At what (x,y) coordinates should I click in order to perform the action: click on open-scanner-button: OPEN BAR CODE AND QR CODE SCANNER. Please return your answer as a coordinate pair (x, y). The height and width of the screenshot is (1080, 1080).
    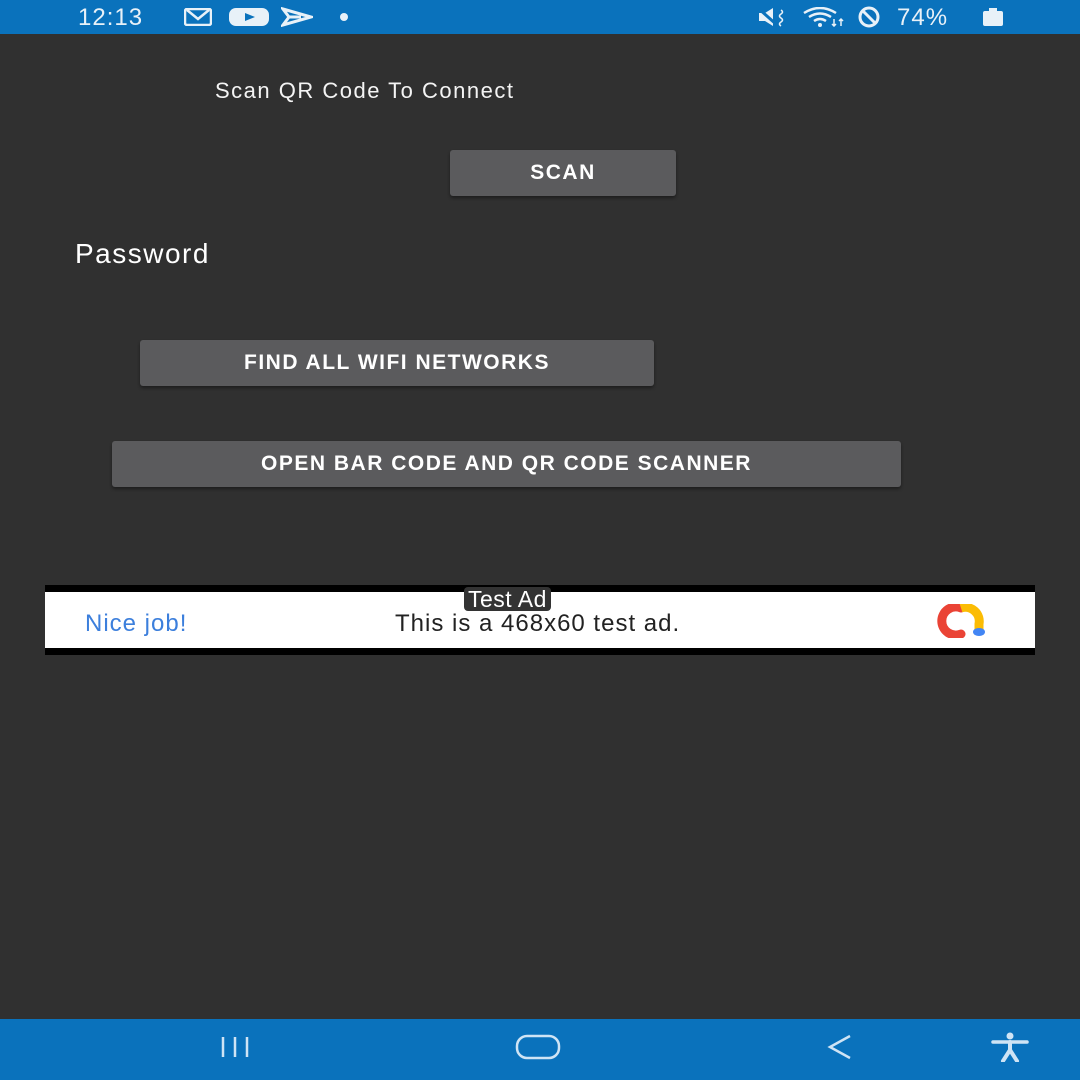
    Looking at the image, I should click on (506, 464).